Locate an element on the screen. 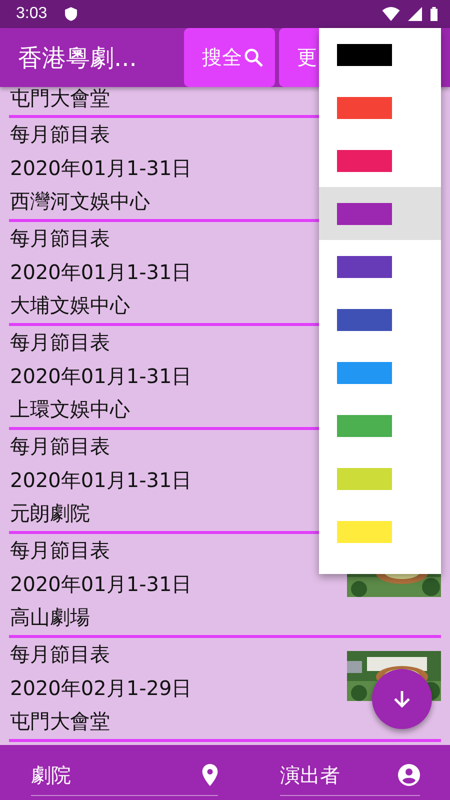  search-icon is located at coordinates (253, 57).